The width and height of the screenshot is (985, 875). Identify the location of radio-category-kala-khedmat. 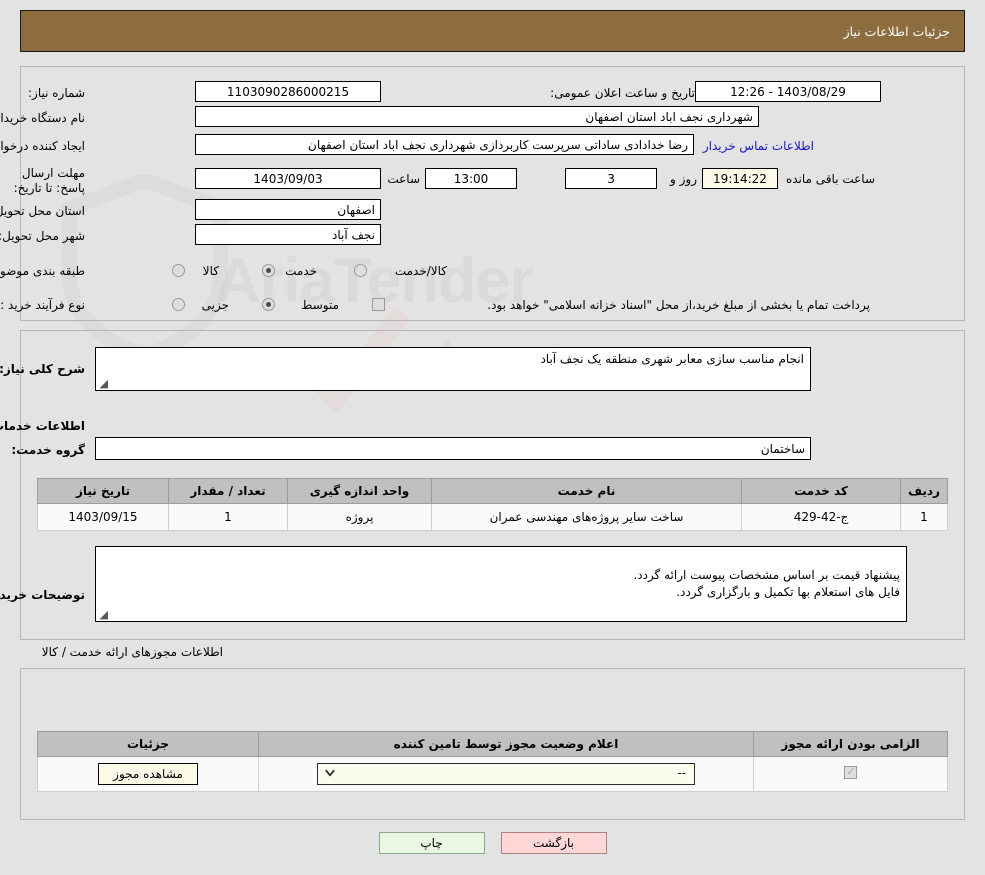
(360, 270).